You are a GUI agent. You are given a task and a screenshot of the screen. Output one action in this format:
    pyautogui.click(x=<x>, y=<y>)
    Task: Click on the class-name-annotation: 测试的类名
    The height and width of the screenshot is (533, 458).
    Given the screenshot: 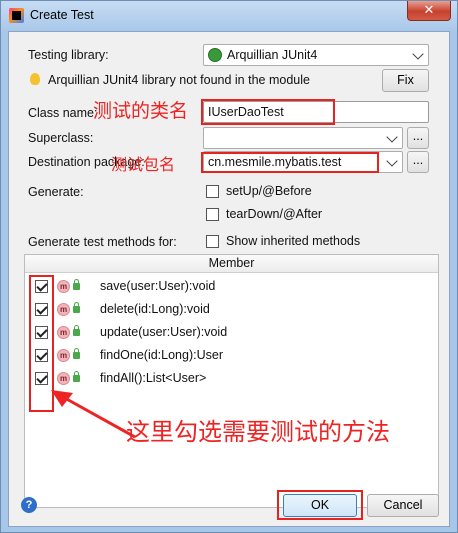 What is the action you would take?
    pyautogui.click(x=141, y=111)
    